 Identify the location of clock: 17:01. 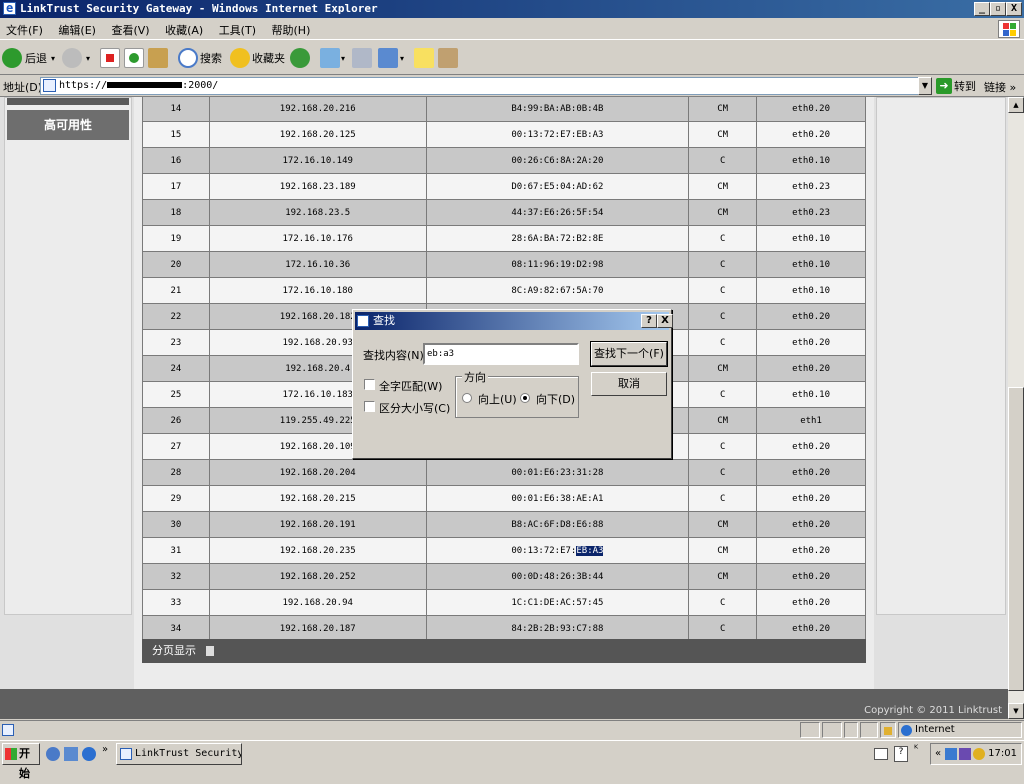
(1002, 753).